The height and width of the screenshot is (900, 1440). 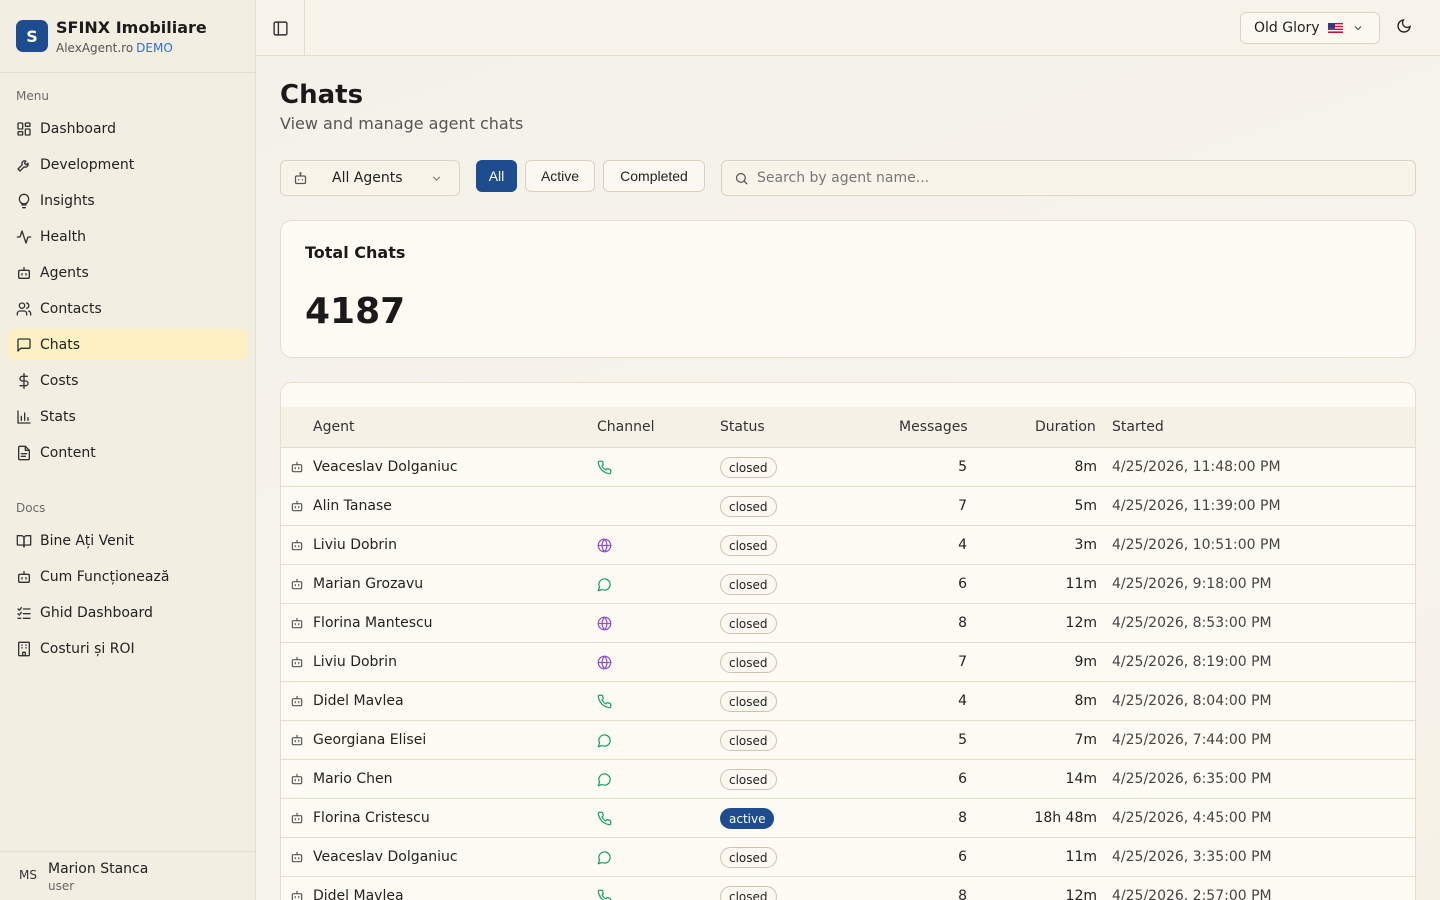 I want to click on messages-count: 6, so click(x=962, y=779).